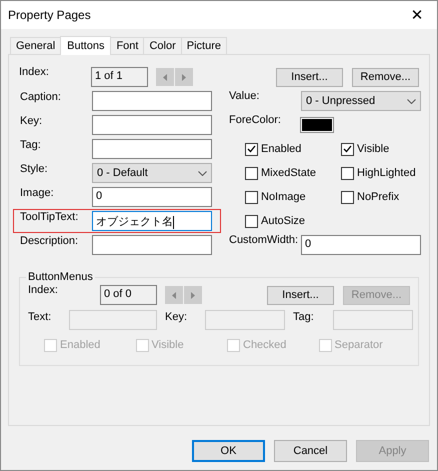 The height and width of the screenshot is (471, 438). I want to click on checkbox: AutoSize, so click(293, 221).